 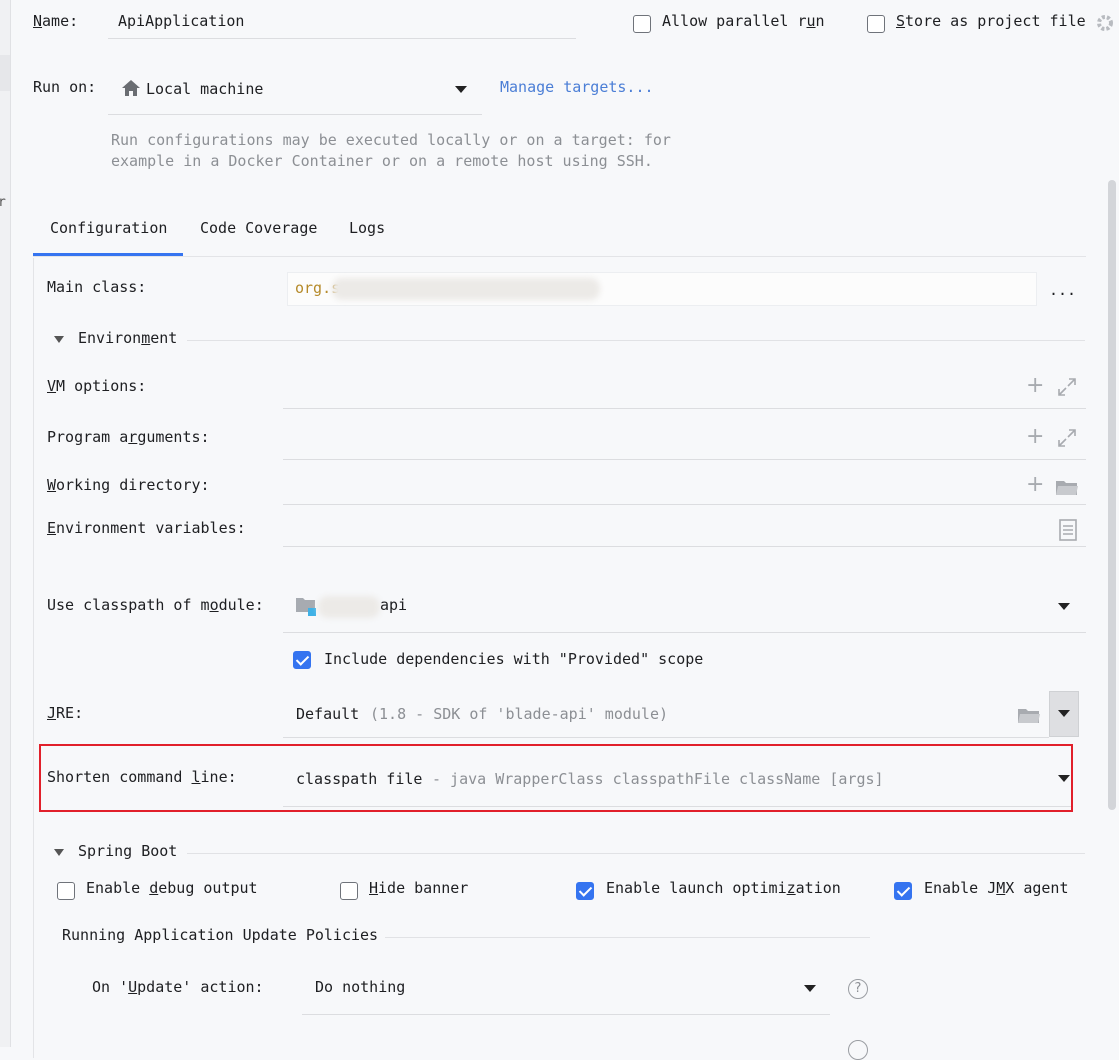 What do you see at coordinates (349, 607) in the screenshot?
I see `redacted-module-name` at bounding box center [349, 607].